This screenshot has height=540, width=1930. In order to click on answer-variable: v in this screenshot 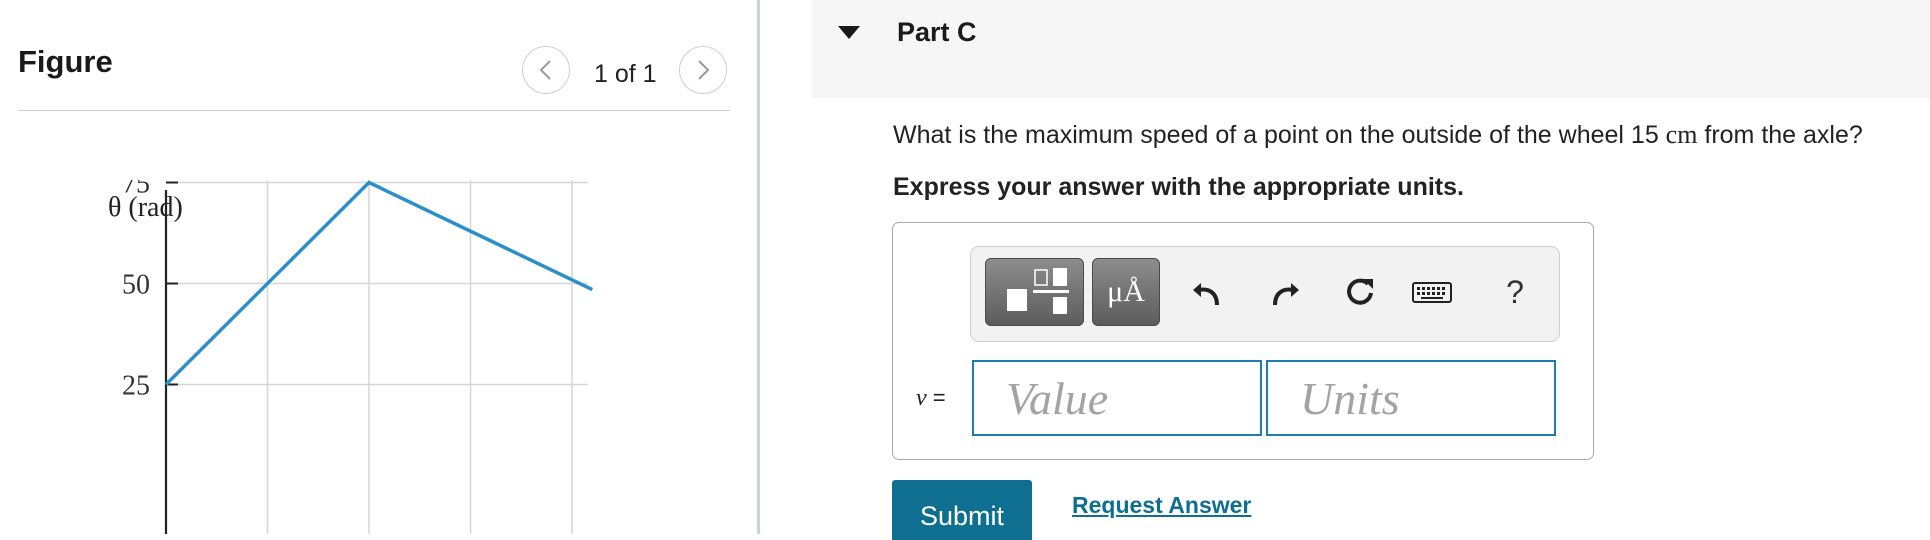, I will do `click(921, 398)`.